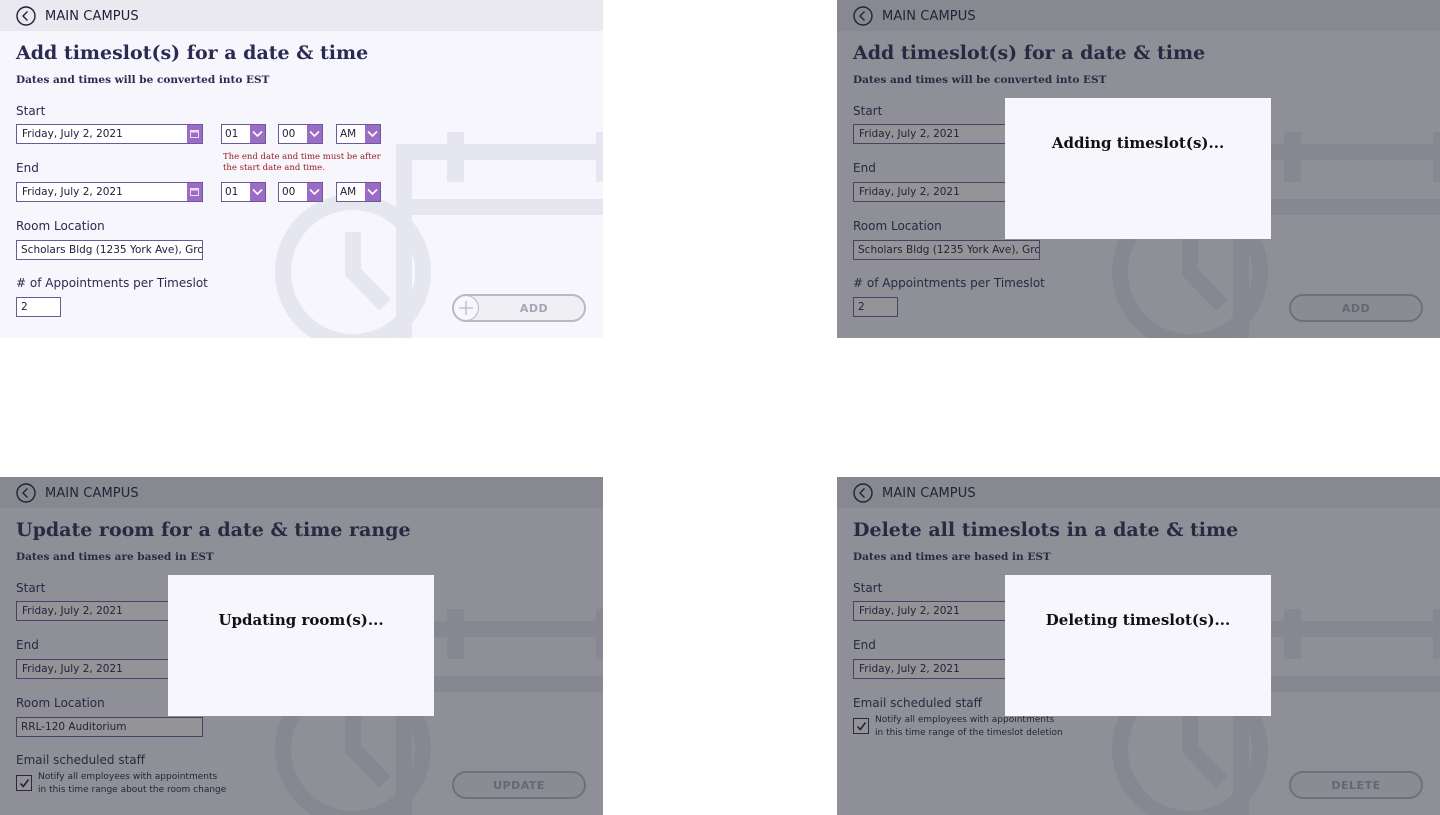 This screenshot has width=1440, height=815. I want to click on error-line-1: The end date and time must be after, so click(302, 157).